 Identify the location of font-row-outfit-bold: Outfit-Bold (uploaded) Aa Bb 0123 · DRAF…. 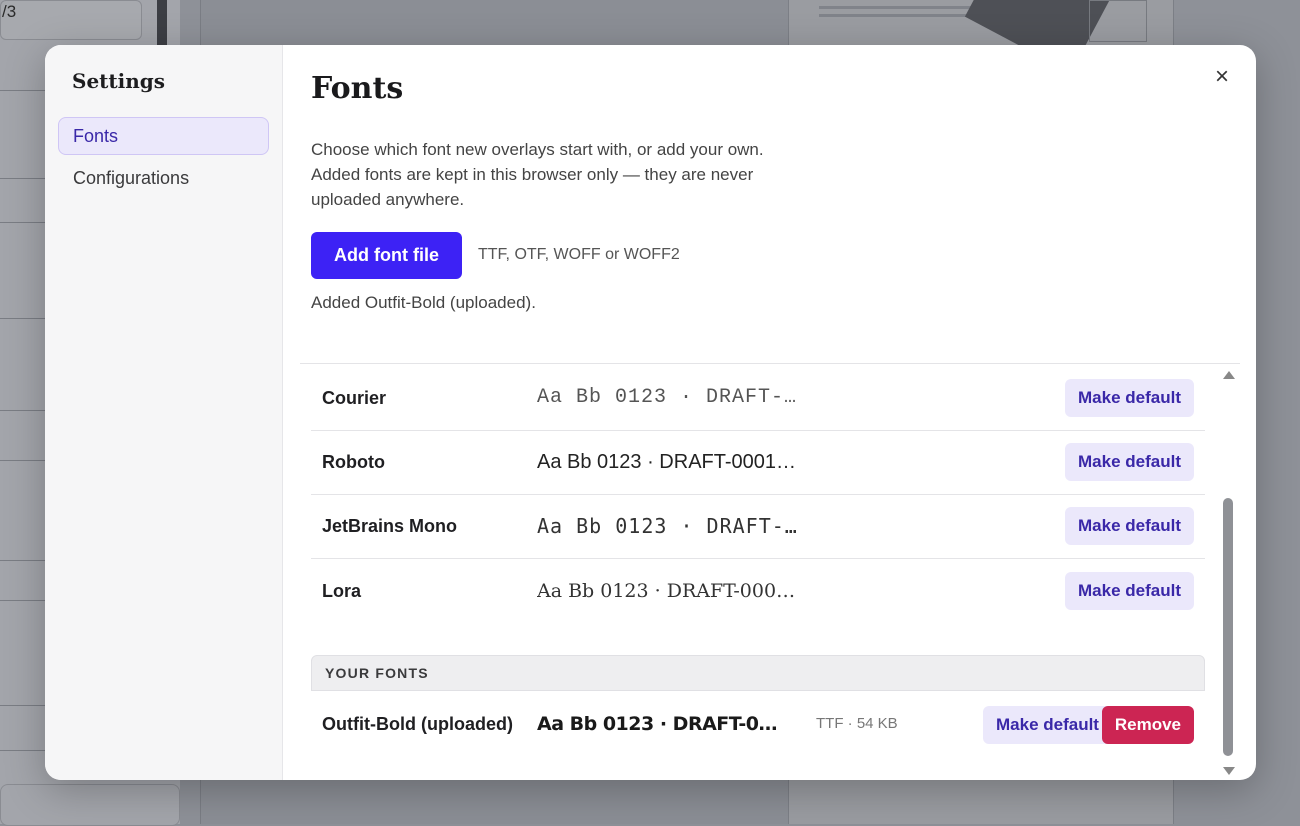
(758, 724).